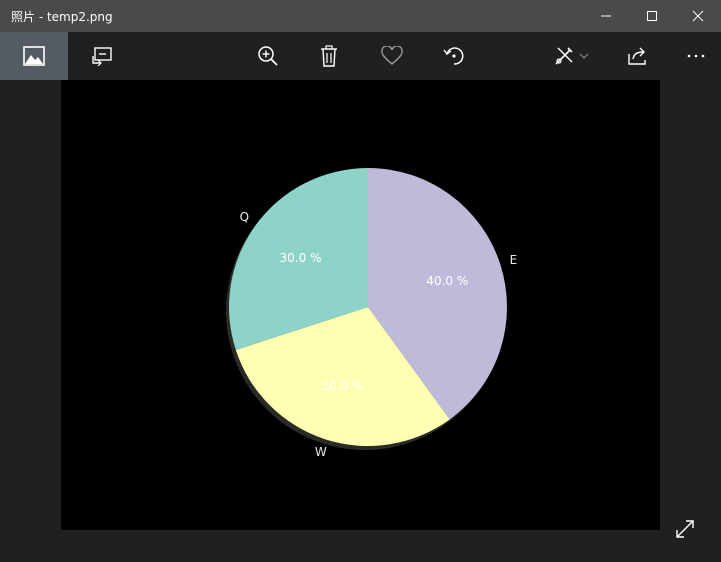 The width and height of the screenshot is (721, 562). What do you see at coordinates (584, 56) in the screenshot?
I see `chevron-down-icon` at bounding box center [584, 56].